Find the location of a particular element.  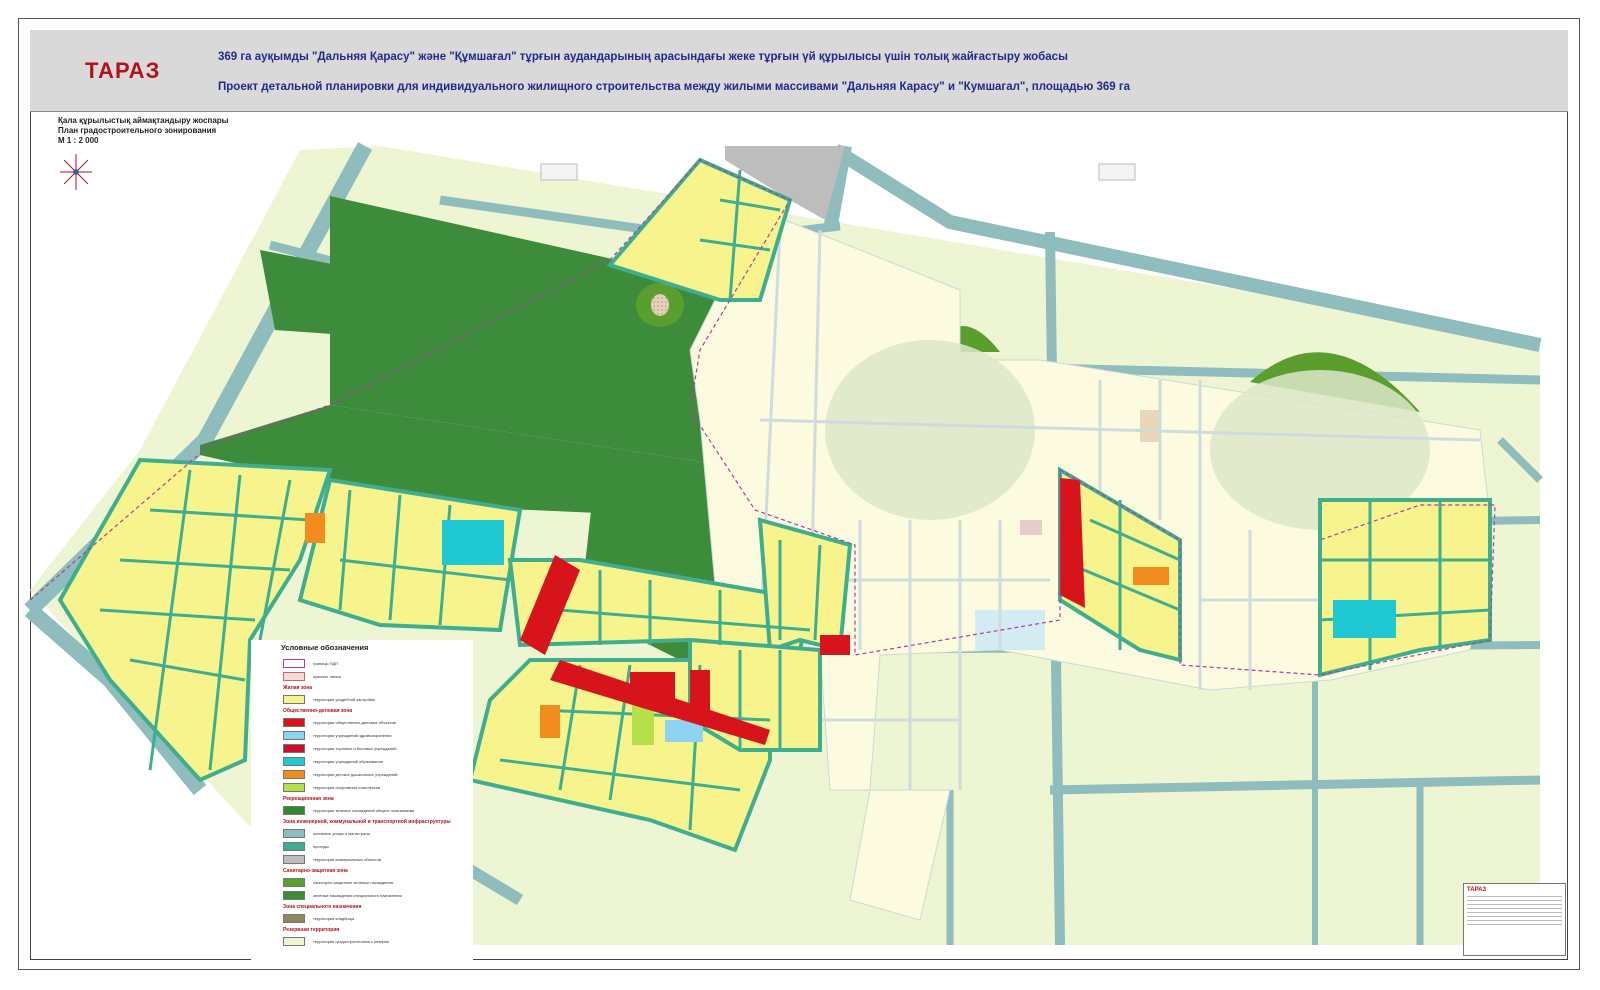

legend-item: территории учреждений образования is located at coordinates (375, 761).